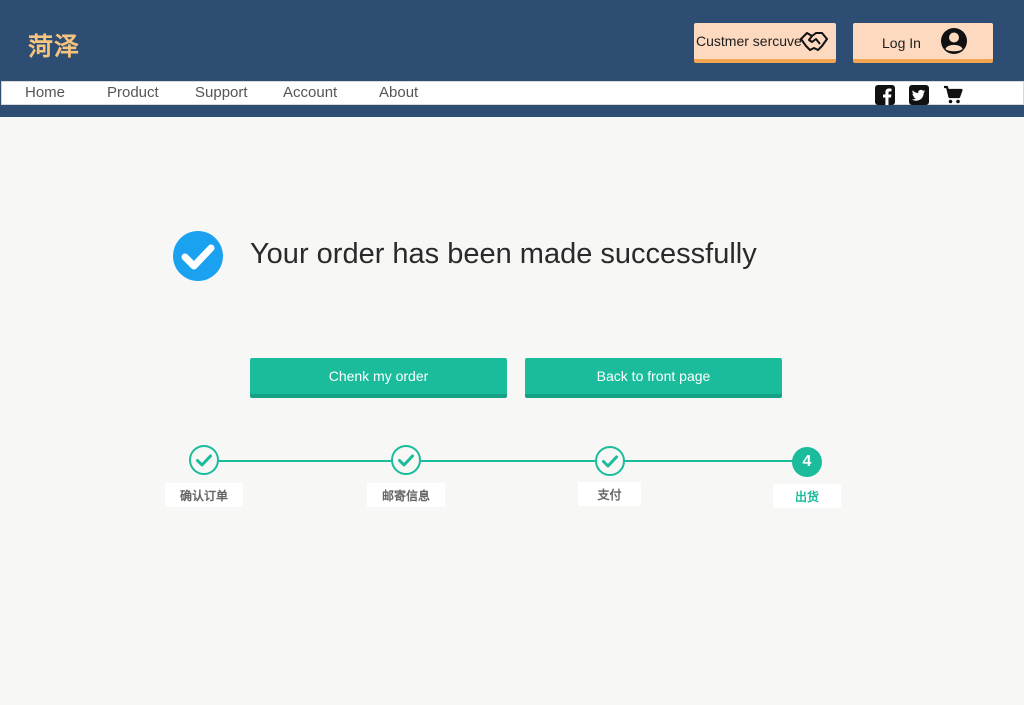 This screenshot has width=1024, height=705. I want to click on nav-bar: Home Product Support Account About, so click(512, 93).